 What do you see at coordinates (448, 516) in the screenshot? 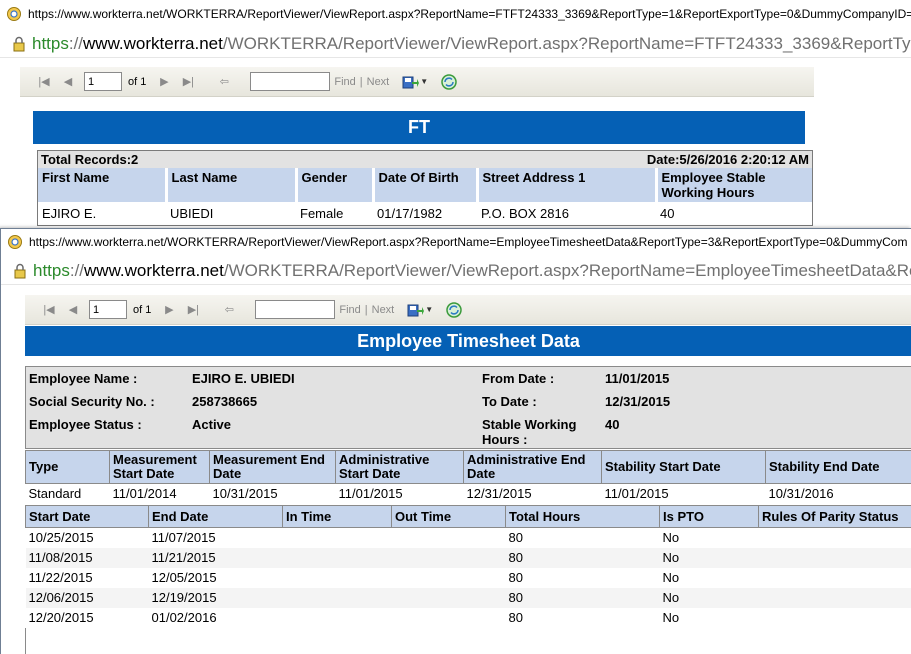
I see `col-out-time: Out Time` at bounding box center [448, 516].